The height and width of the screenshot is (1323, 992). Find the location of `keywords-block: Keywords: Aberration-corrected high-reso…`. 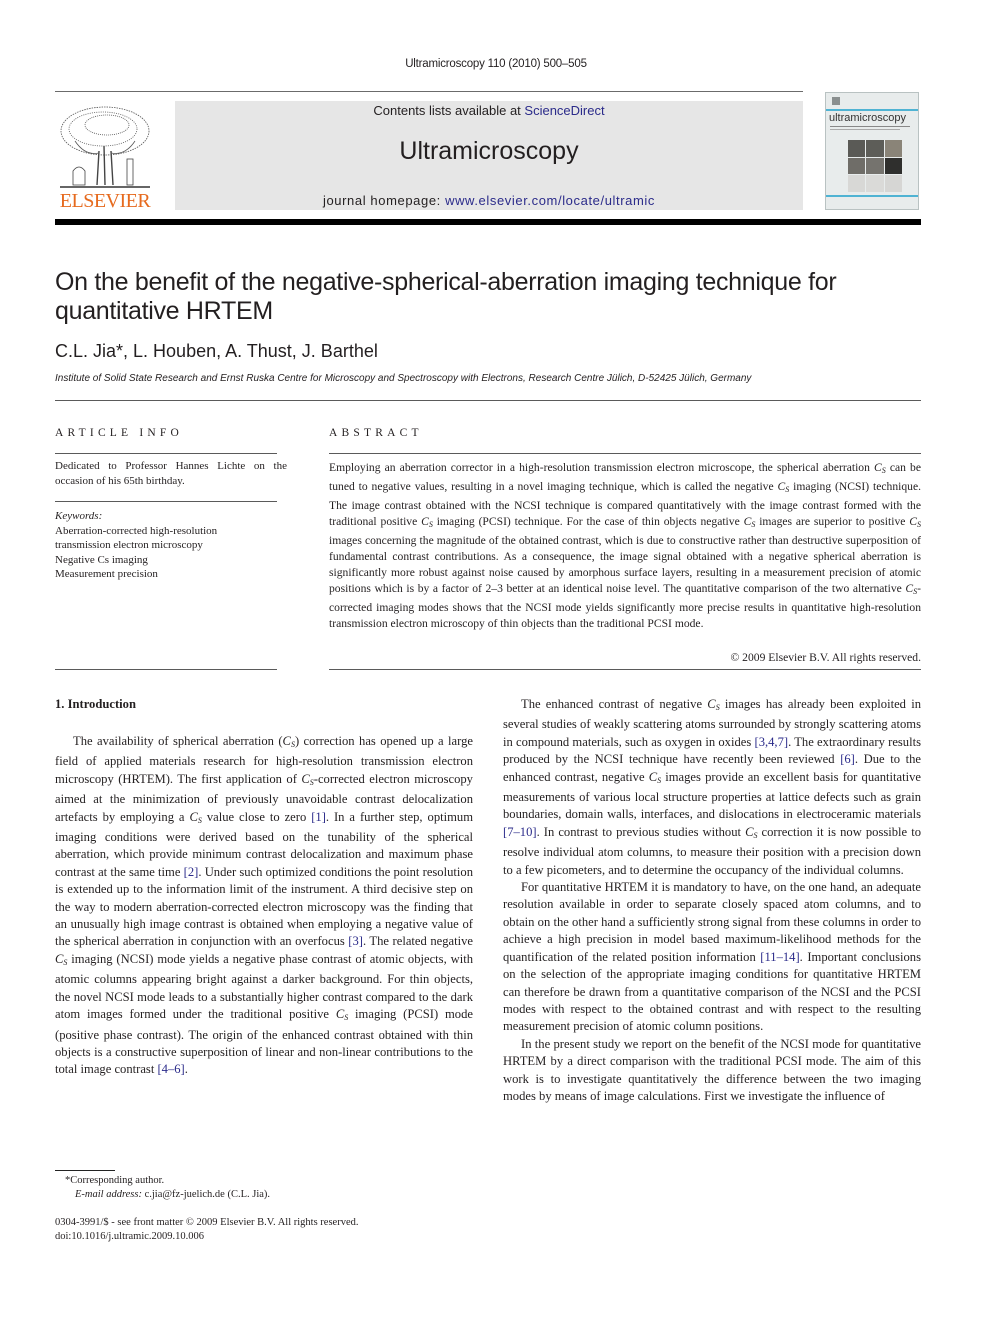

keywords-block: Keywords: Aberration-corrected high-reso… is located at coordinates (171, 545).